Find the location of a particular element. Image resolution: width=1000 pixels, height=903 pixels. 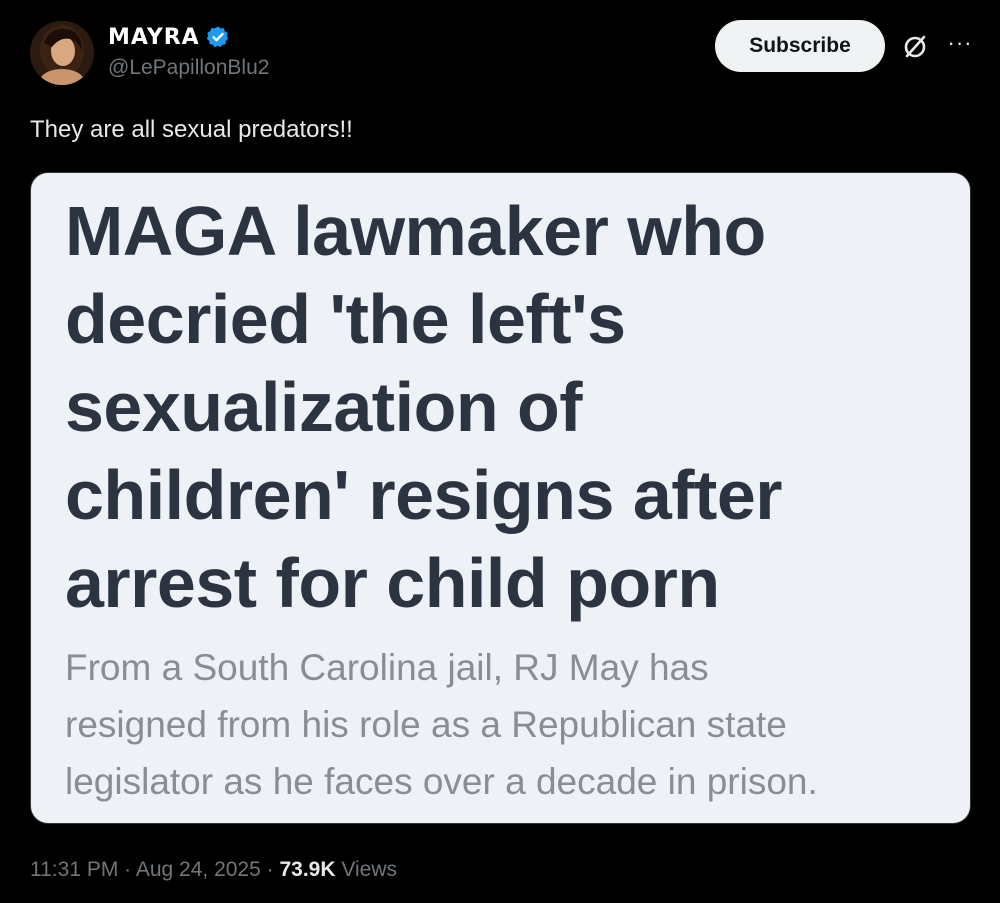

more-horizontal-icon: ··· is located at coordinates (960, 43).